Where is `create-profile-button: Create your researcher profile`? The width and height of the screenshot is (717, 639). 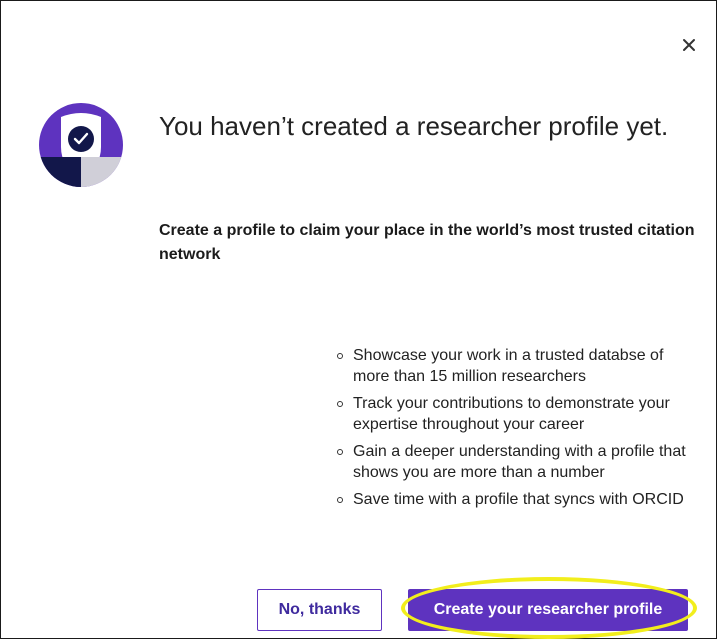
create-profile-button: Create your researcher profile is located at coordinates (548, 610).